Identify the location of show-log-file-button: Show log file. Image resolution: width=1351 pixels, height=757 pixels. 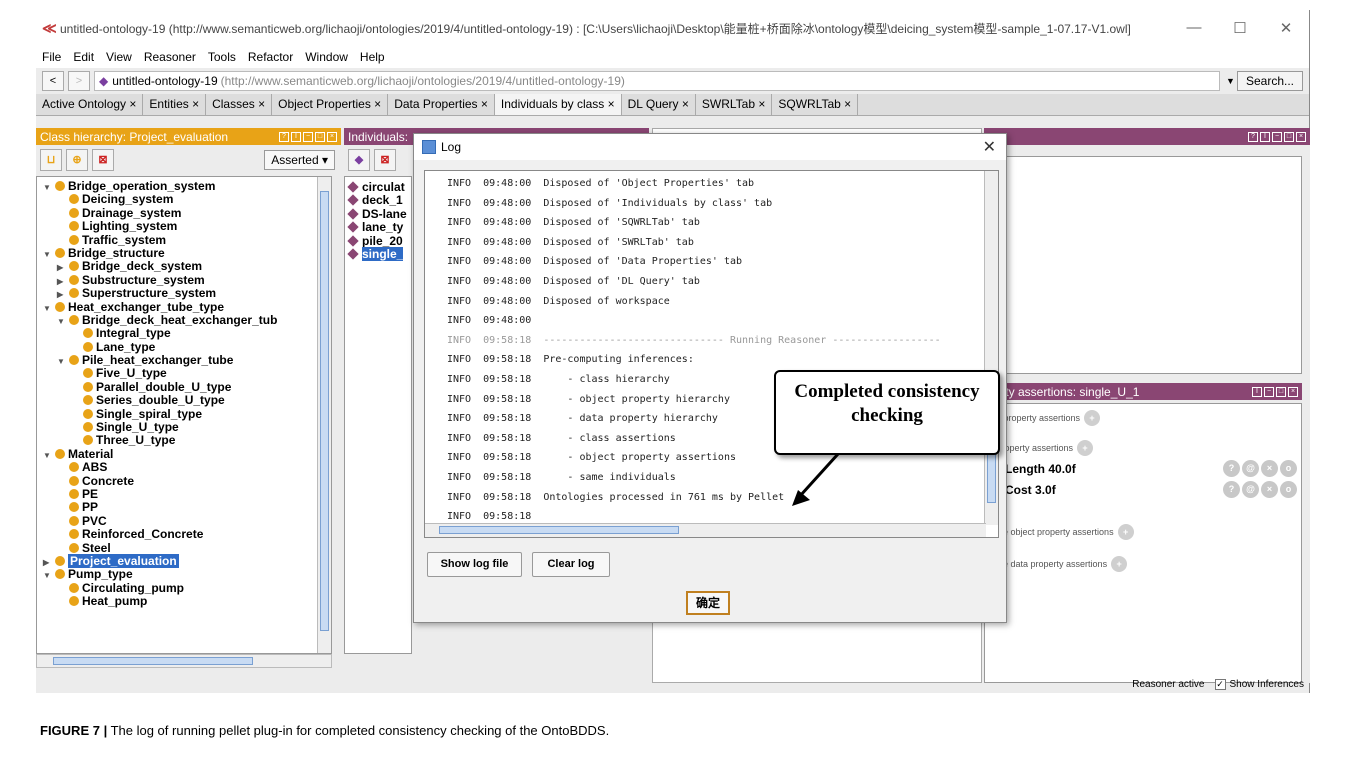
(474, 564).